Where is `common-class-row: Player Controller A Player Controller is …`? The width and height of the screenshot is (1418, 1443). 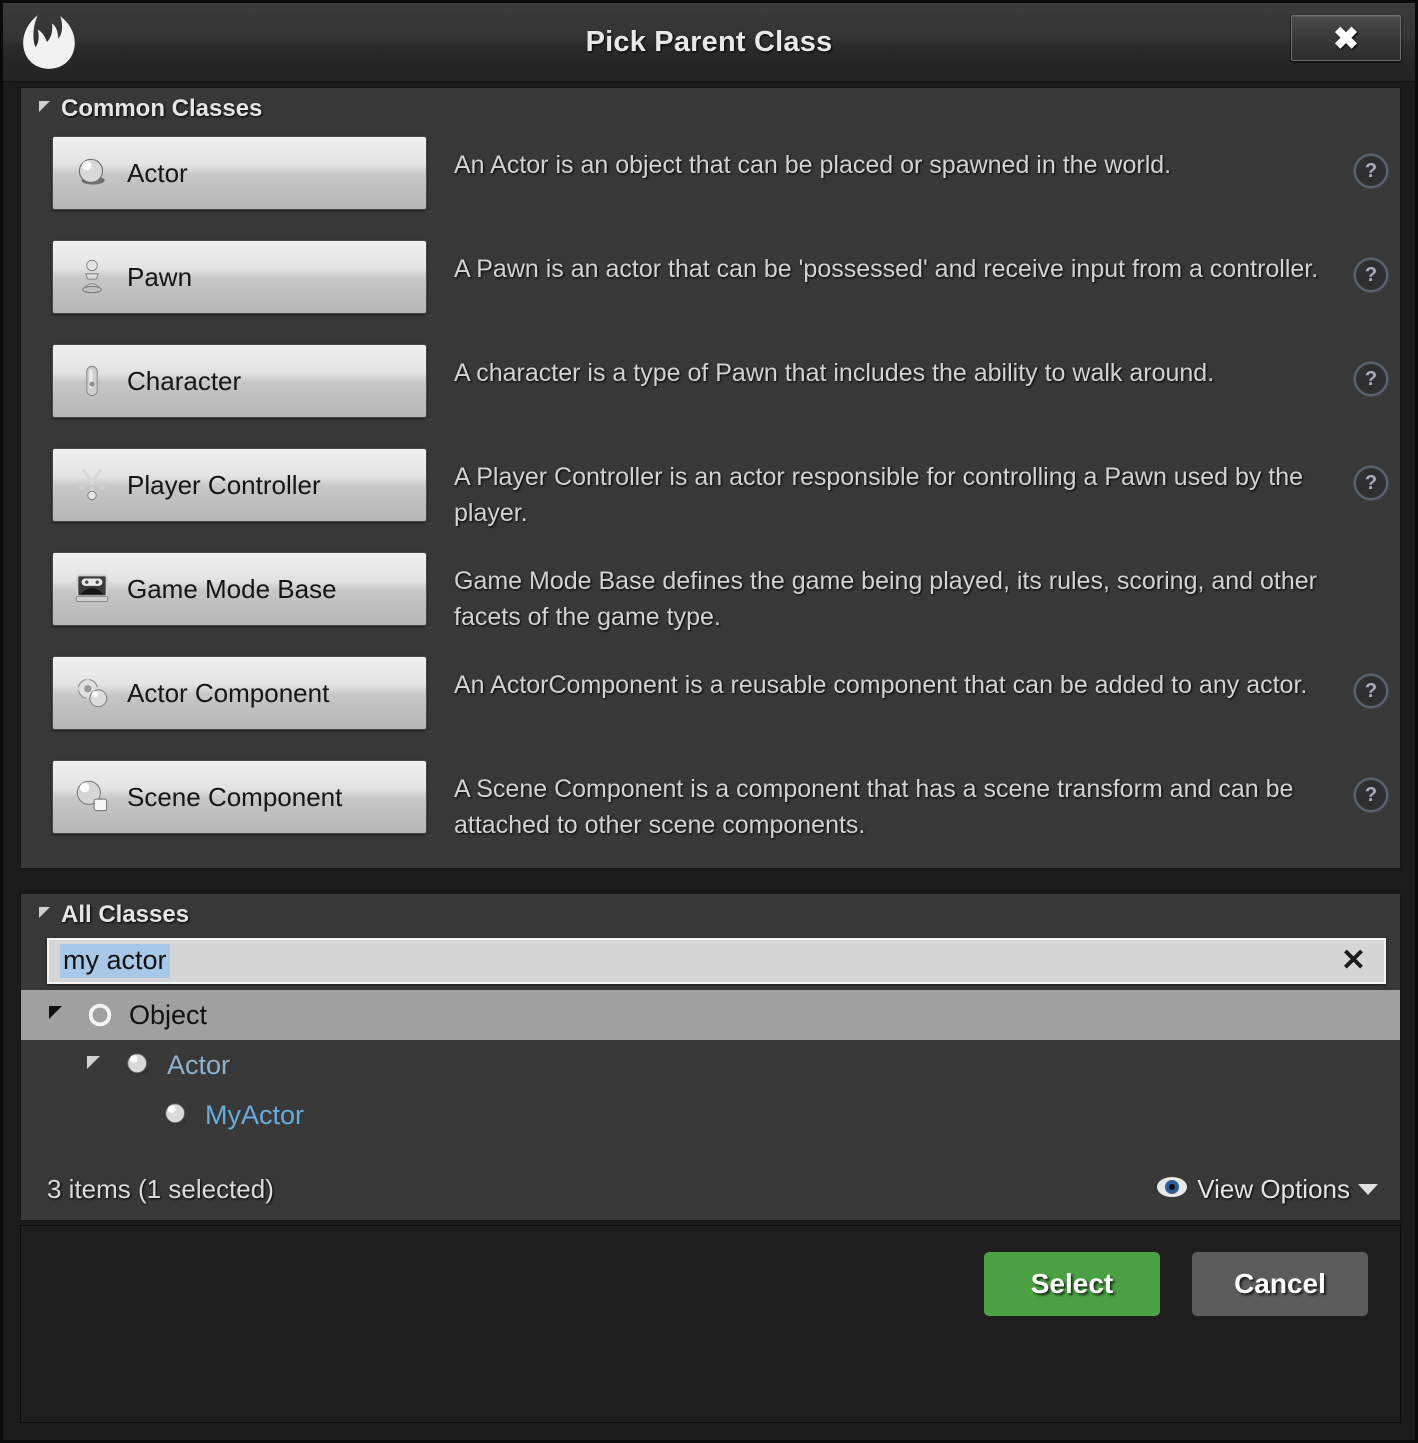
common-class-row: Player Controller A Player Controller is … is located at coordinates (710, 500).